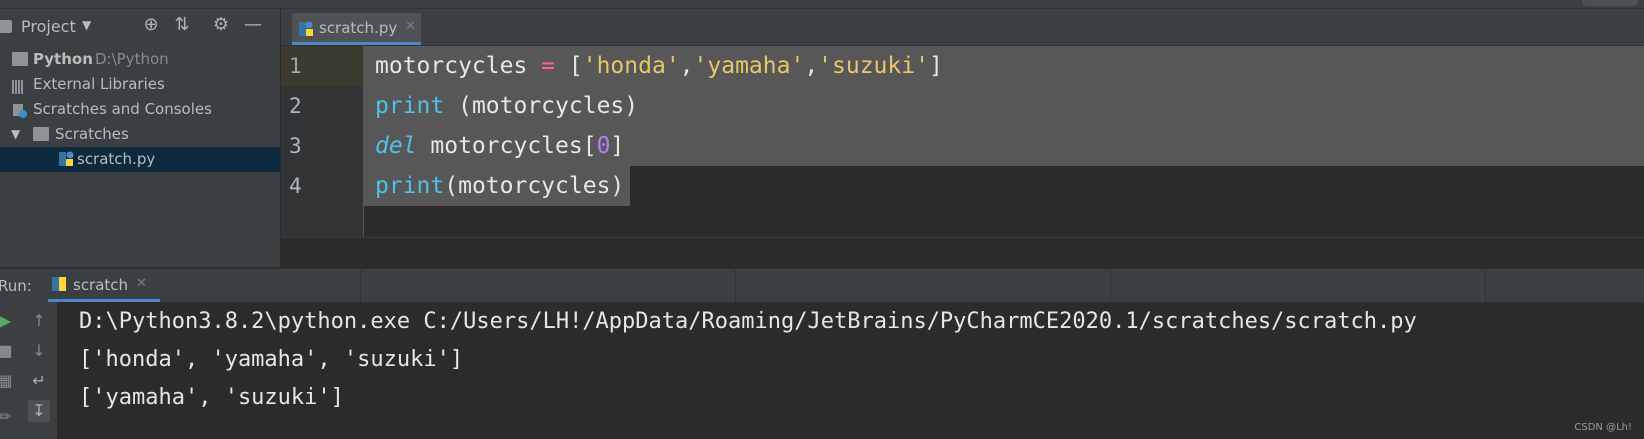 The width and height of the screenshot is (1644, 439). Describe the element at coordinates (92, 134) in the screenshot. I see `tree-item-label: Scratches` at that location.